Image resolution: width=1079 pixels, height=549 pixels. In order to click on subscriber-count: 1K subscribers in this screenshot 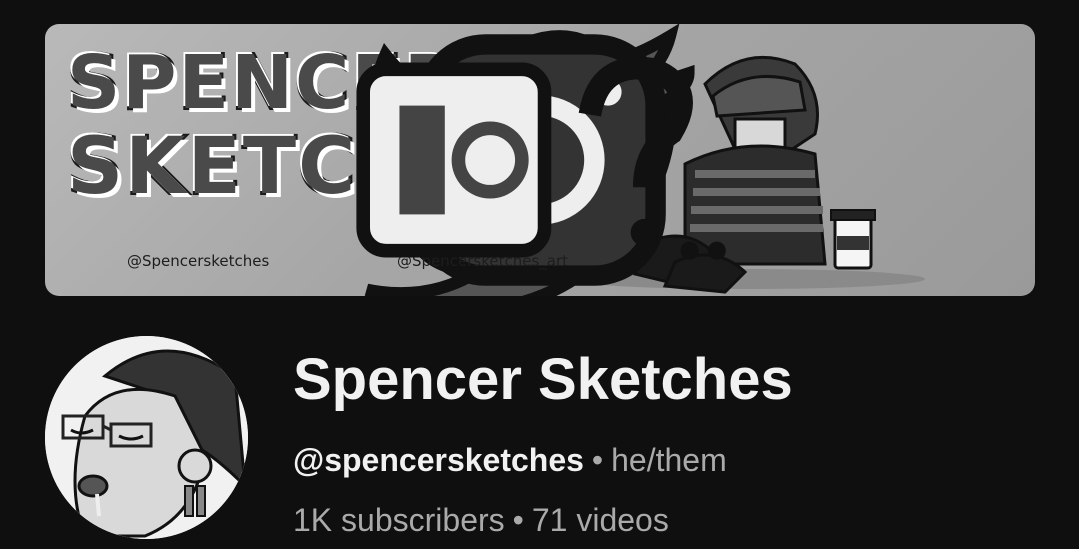, I will do `click(399, 520)`.